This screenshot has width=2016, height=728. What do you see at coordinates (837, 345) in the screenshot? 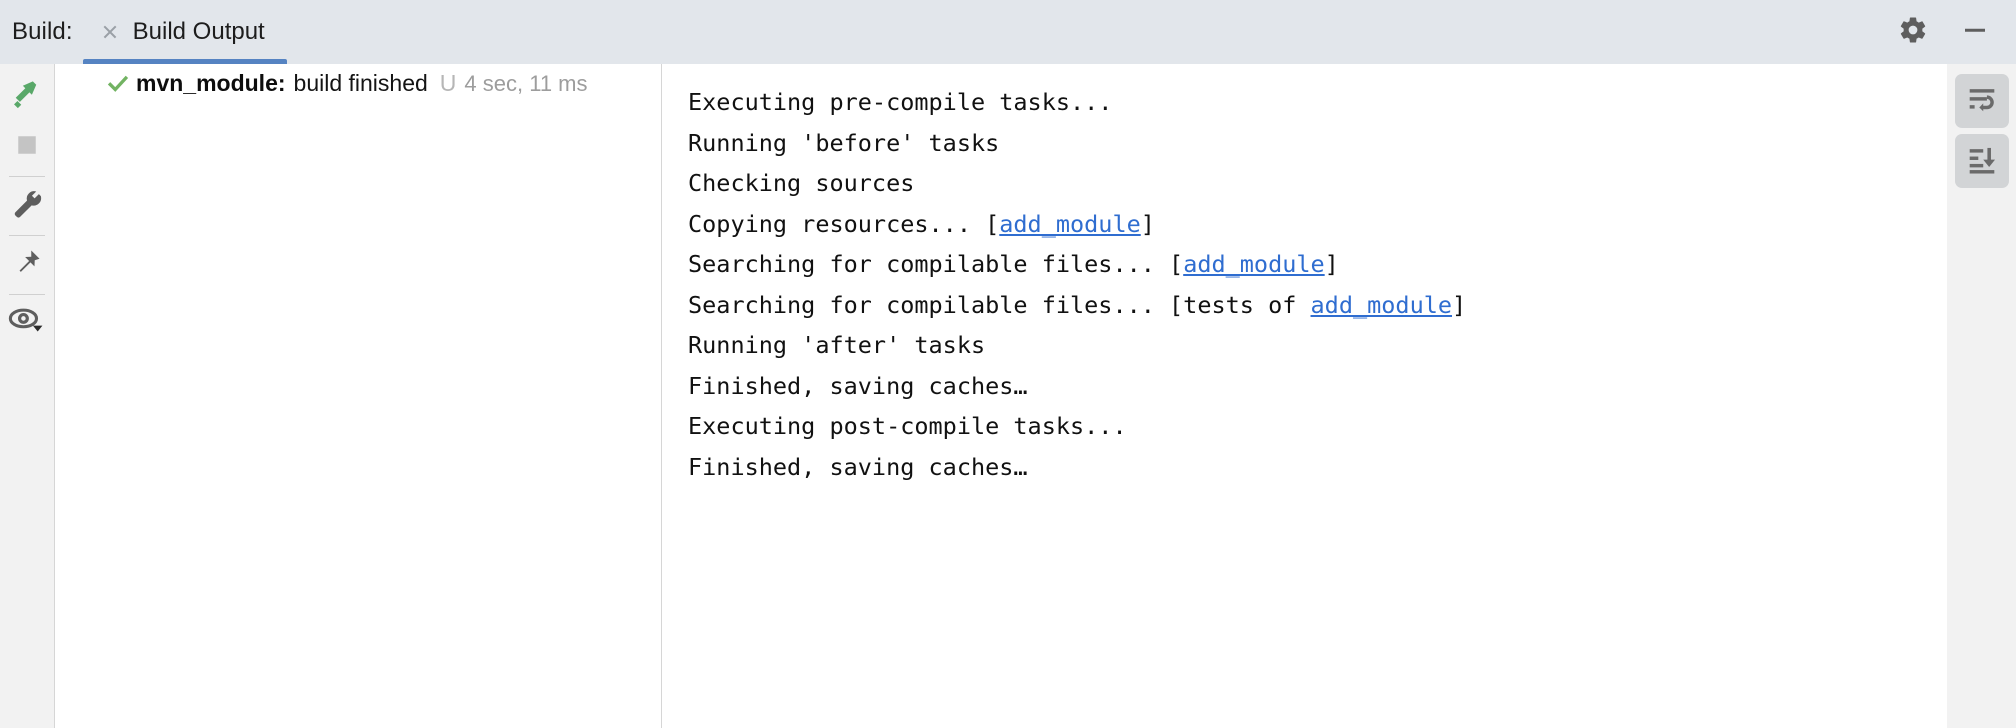
I see `console-text: Running 'after' tasks` at bounding box center [837, 345].